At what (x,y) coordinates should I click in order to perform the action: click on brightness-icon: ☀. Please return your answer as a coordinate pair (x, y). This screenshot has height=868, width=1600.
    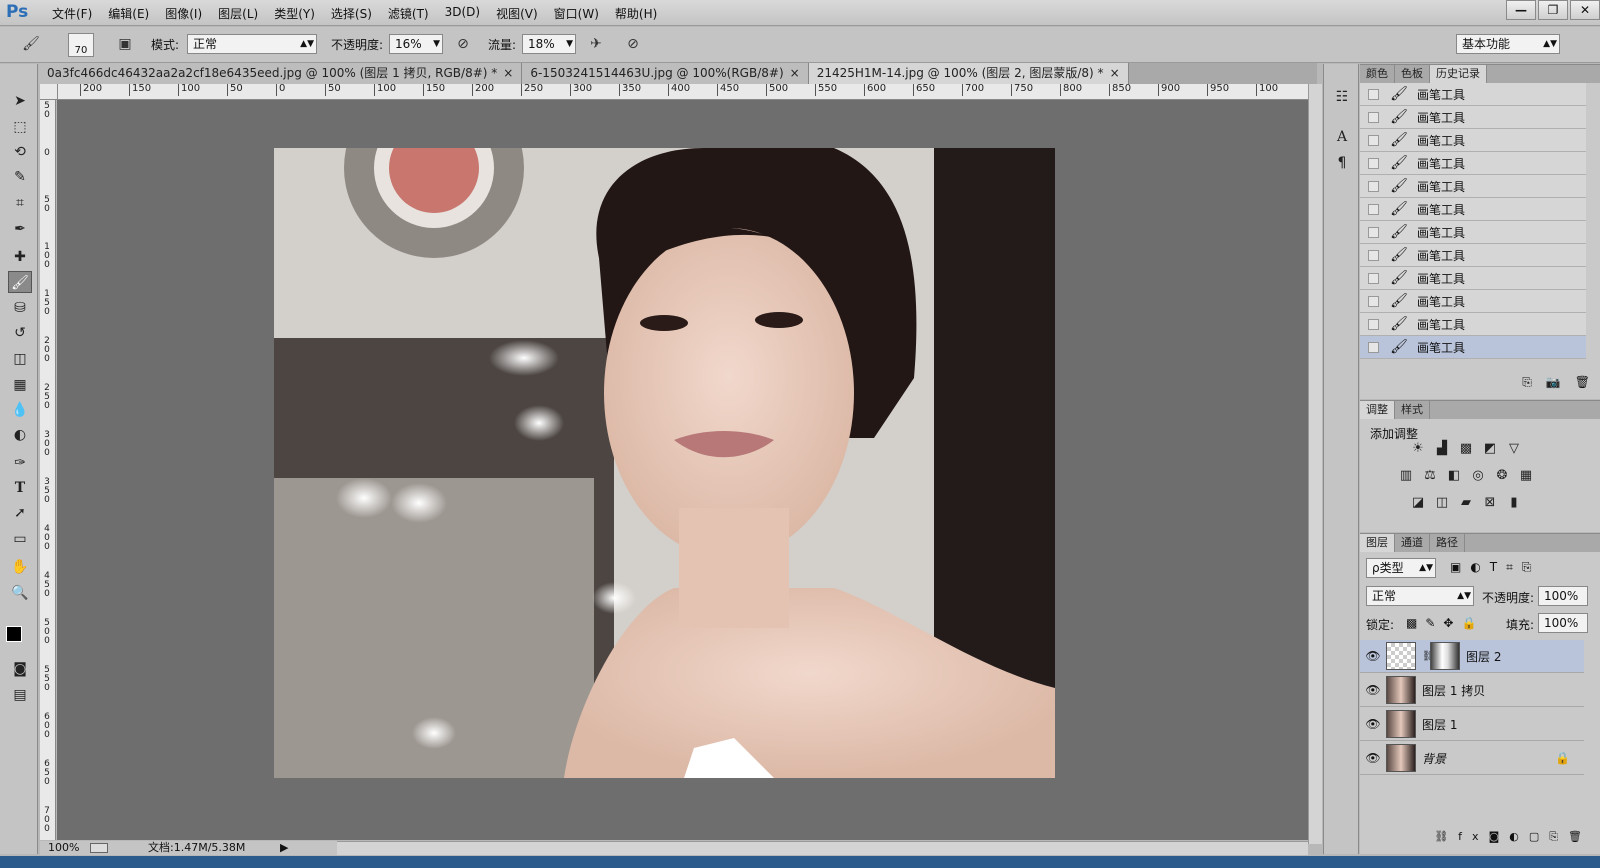
    Looking at the image, I should click on (1418, 449).